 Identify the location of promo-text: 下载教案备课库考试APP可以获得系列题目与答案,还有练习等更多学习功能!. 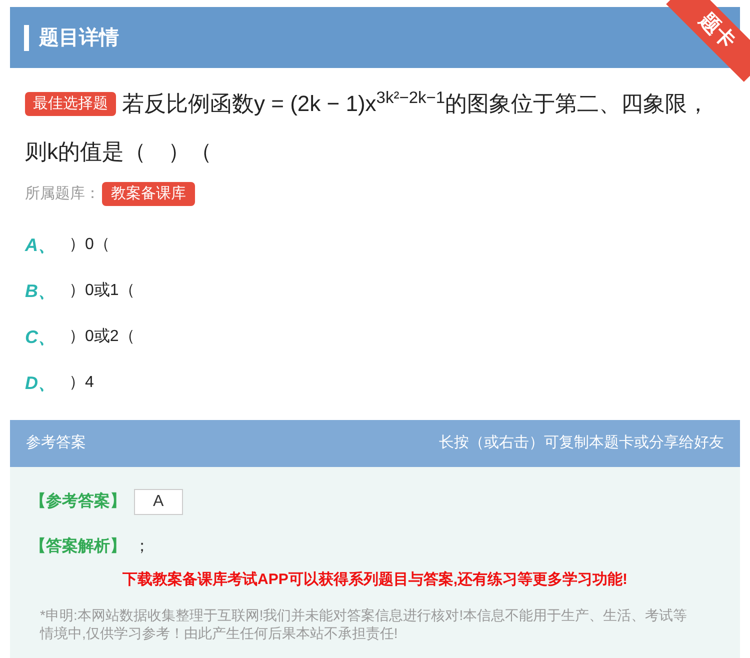
(374, 580).